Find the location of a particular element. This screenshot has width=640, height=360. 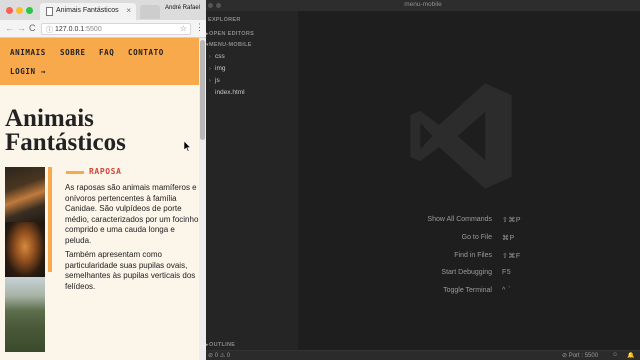

sidebar-item-img: img is located at coordinates (220, 68).